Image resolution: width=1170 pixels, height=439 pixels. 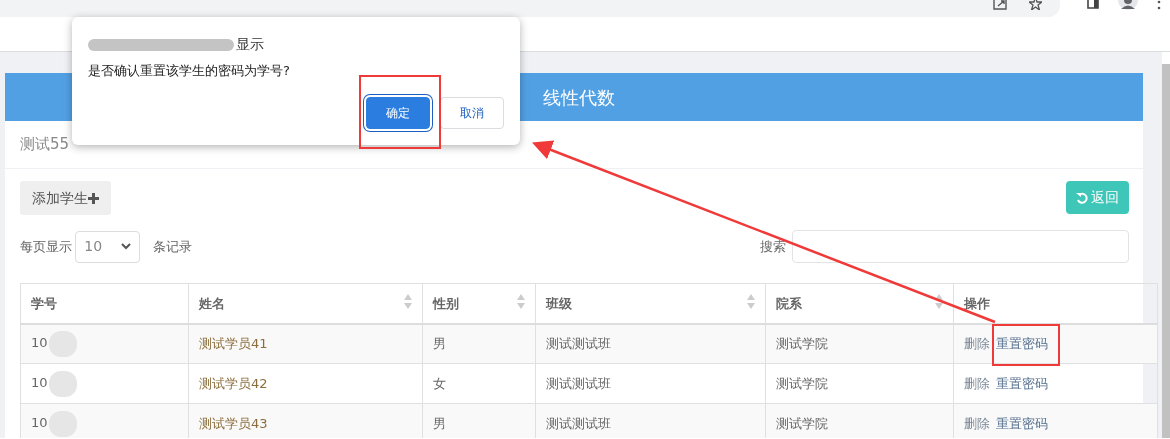 I want to click on menu-icon, so click(x=1159, y=5).